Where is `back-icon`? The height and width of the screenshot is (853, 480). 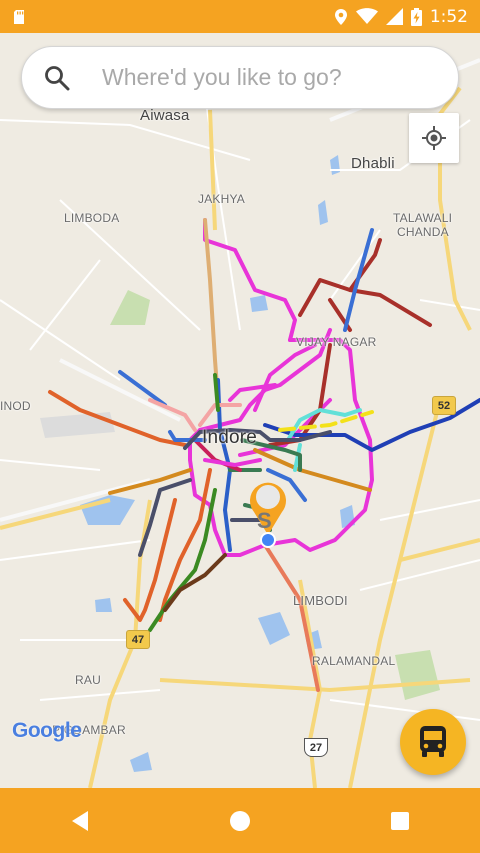 back-icon is located at coordinates (80, 820).